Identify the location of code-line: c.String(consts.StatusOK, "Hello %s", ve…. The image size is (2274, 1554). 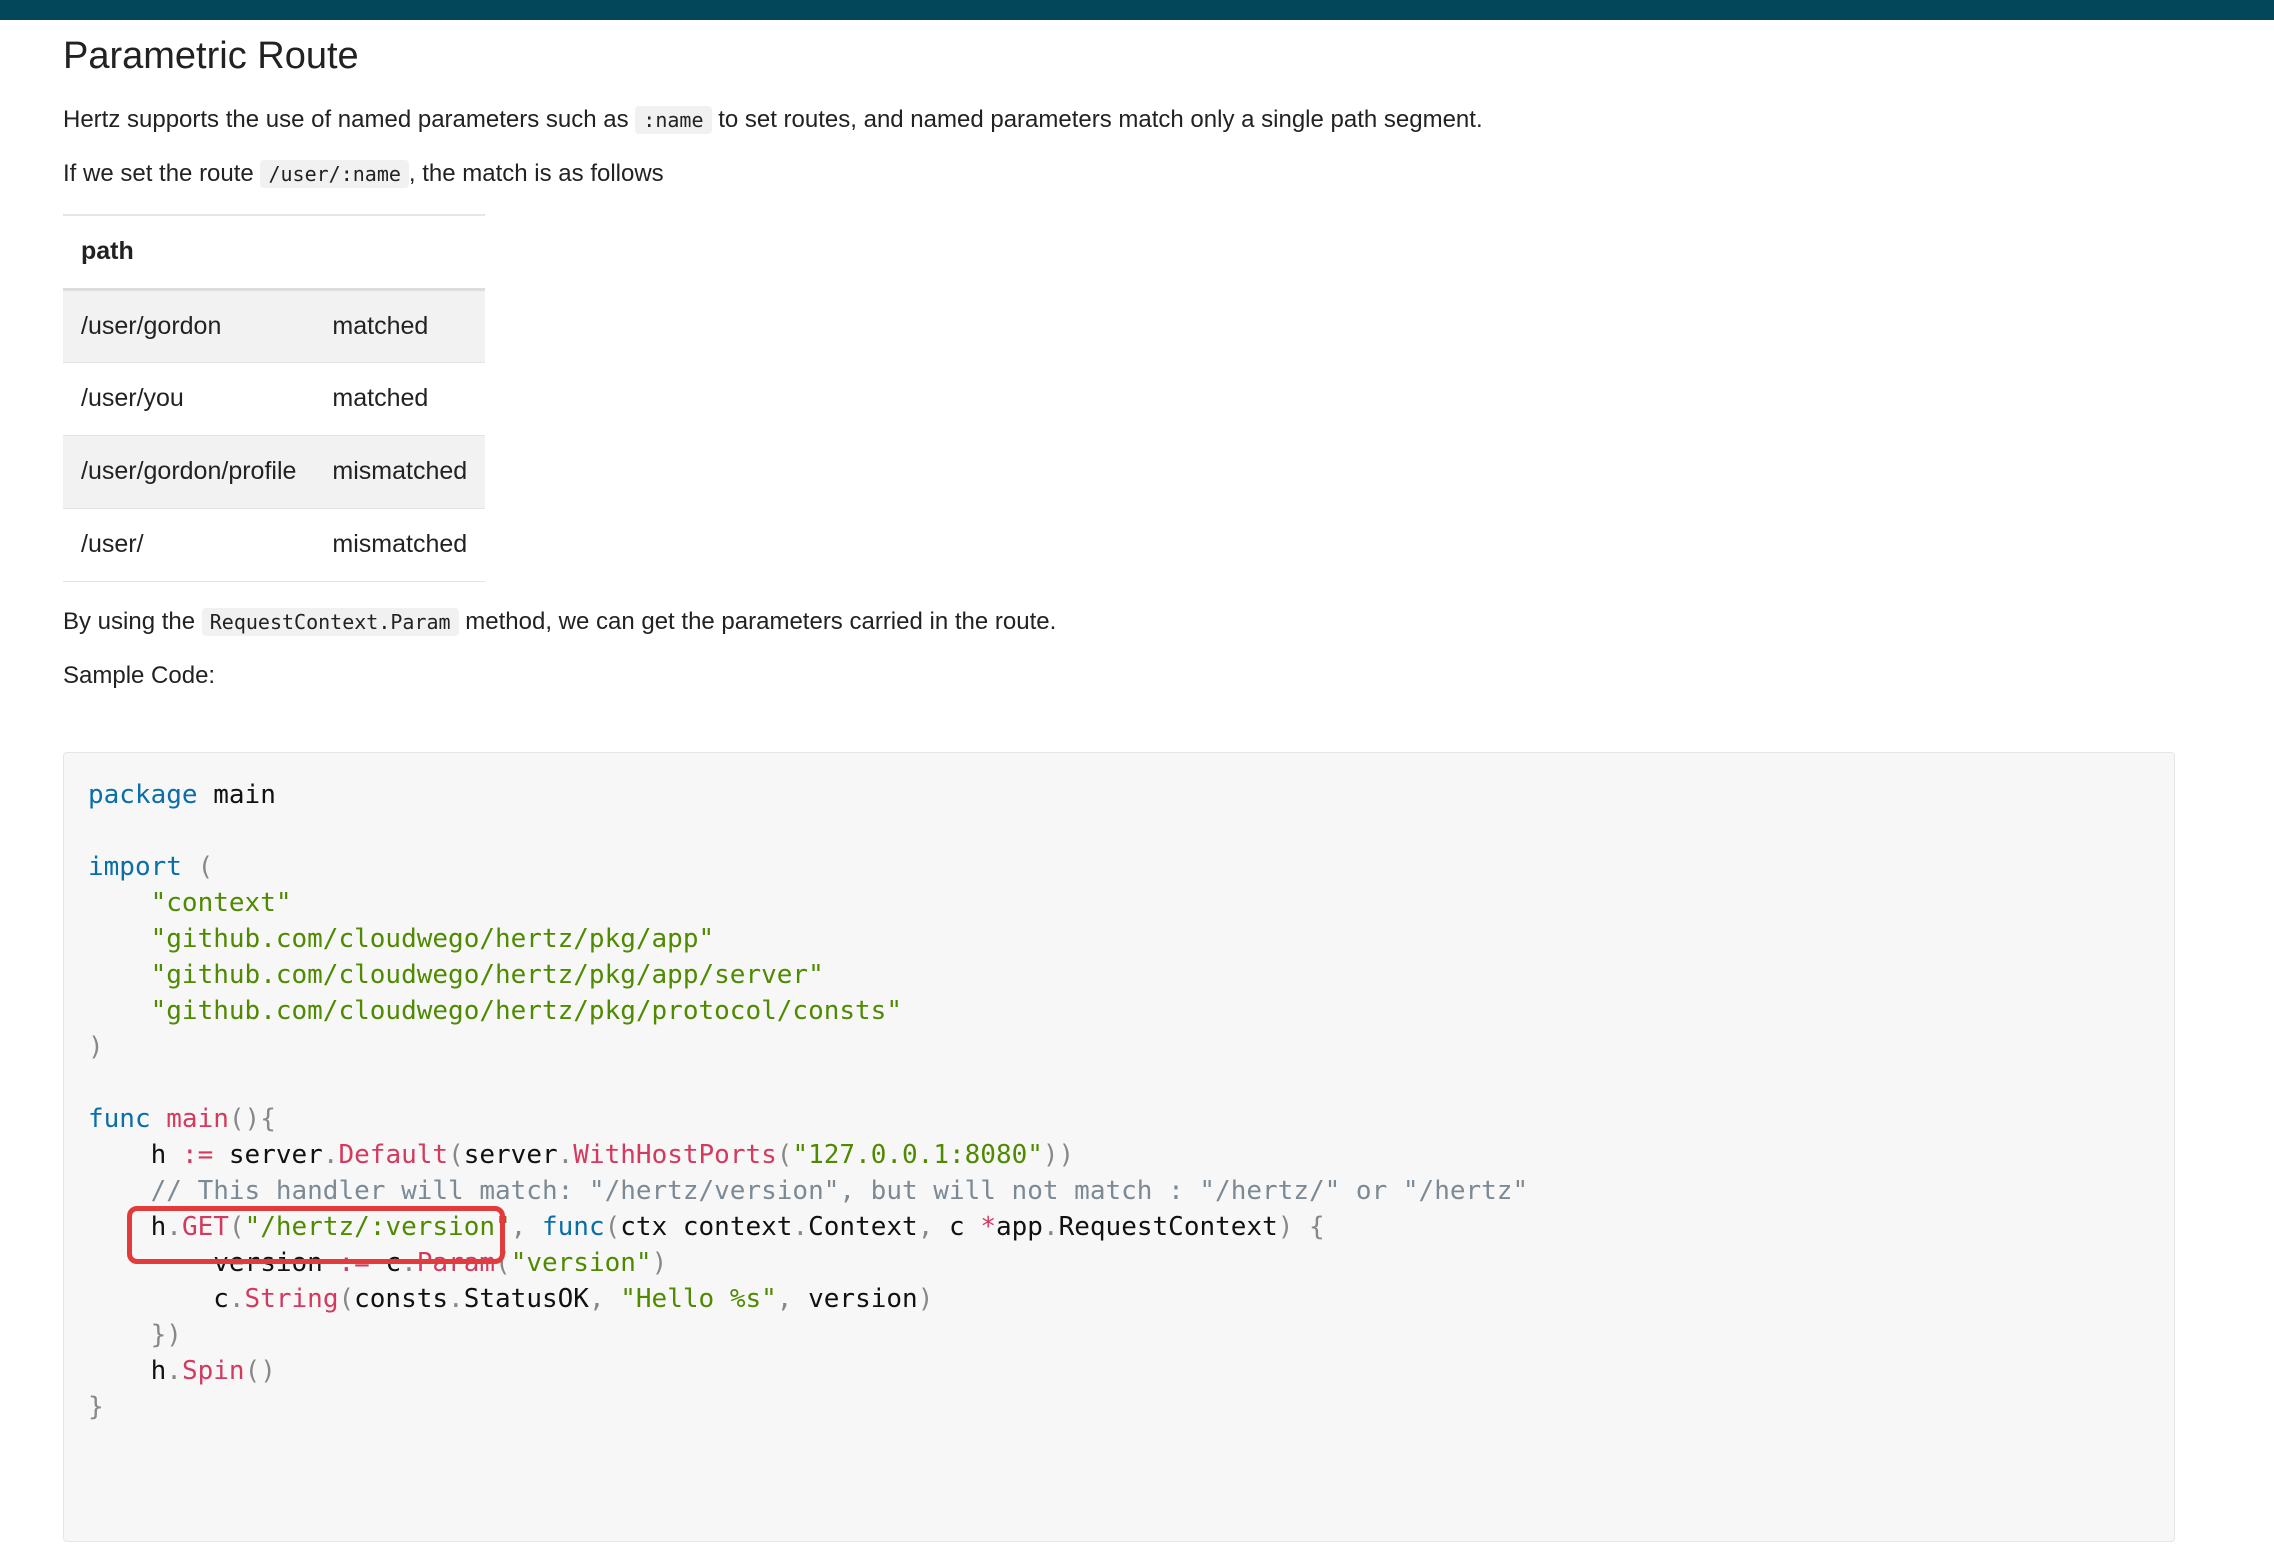
(1119, 1299).